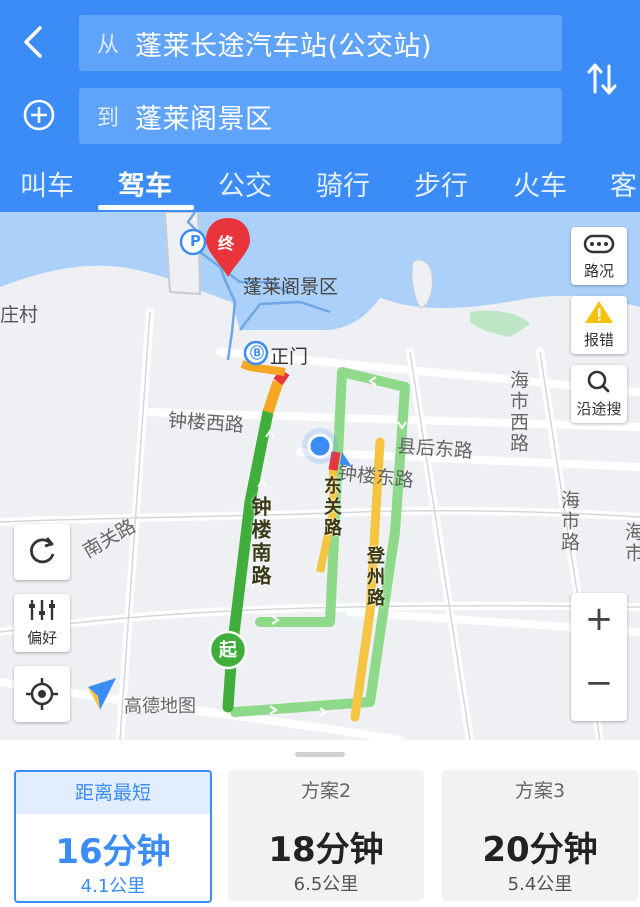 This screenshot has width=640, height=907. Describe the element at coordinates (540, 791) in the screenshot. I see `route-option-name: 方案3` at that location.